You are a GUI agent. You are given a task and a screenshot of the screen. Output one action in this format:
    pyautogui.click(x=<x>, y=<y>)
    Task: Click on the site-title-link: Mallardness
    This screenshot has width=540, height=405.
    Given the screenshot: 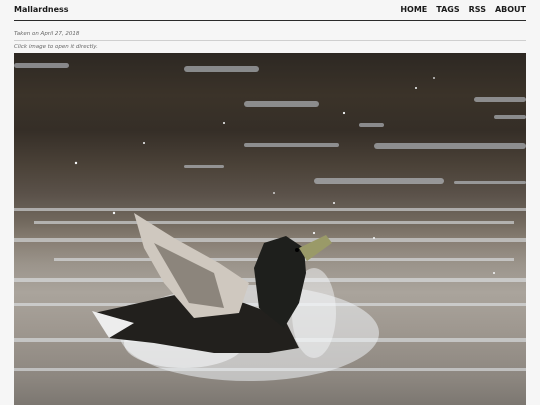 What is the action you would take?
    pyautogui.click(x=41, y=9)
    